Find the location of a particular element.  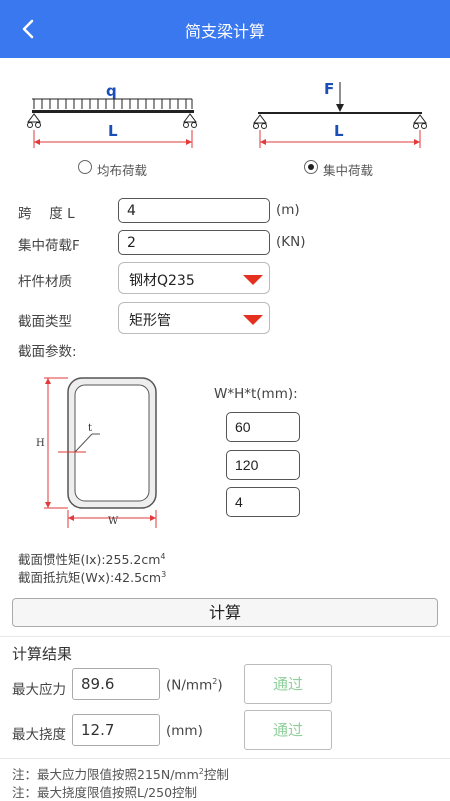

point-load-symbol: F is located at coordinates (329, 89).